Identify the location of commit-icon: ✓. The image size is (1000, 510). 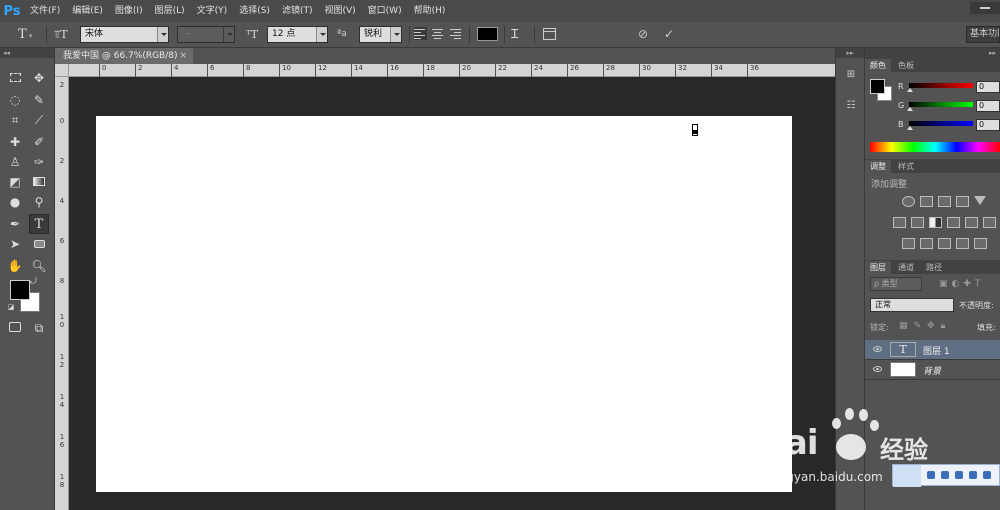
(669, 34).